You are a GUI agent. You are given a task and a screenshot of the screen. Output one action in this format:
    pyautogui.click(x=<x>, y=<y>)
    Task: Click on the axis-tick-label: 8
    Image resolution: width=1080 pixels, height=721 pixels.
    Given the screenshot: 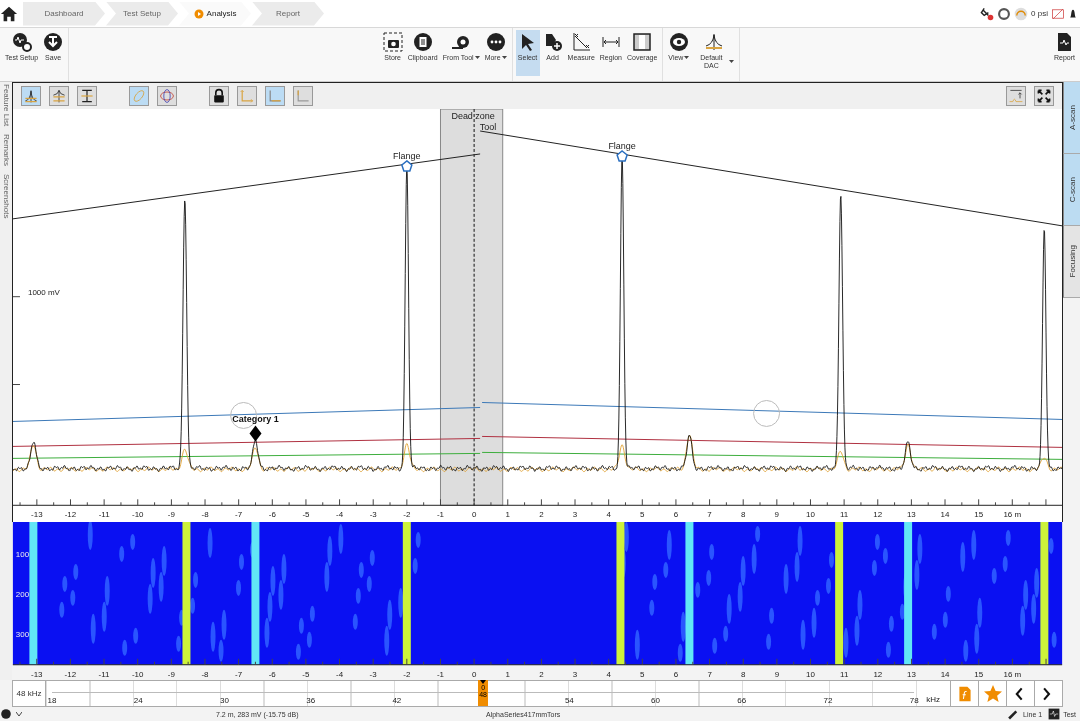 What is the action you would take?
    pyautogui.click(x=743, y=674)
    